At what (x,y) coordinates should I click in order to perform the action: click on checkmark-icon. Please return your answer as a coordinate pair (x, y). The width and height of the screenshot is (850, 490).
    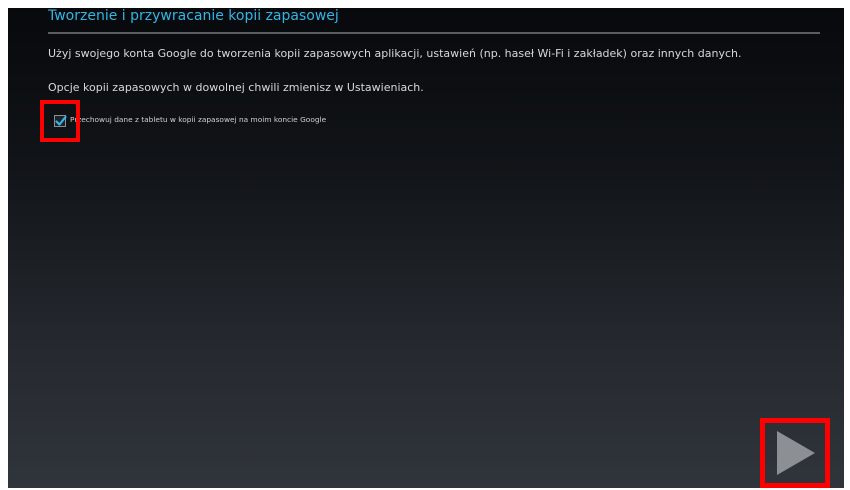
    Looking at the image, I should click on (61, 120).